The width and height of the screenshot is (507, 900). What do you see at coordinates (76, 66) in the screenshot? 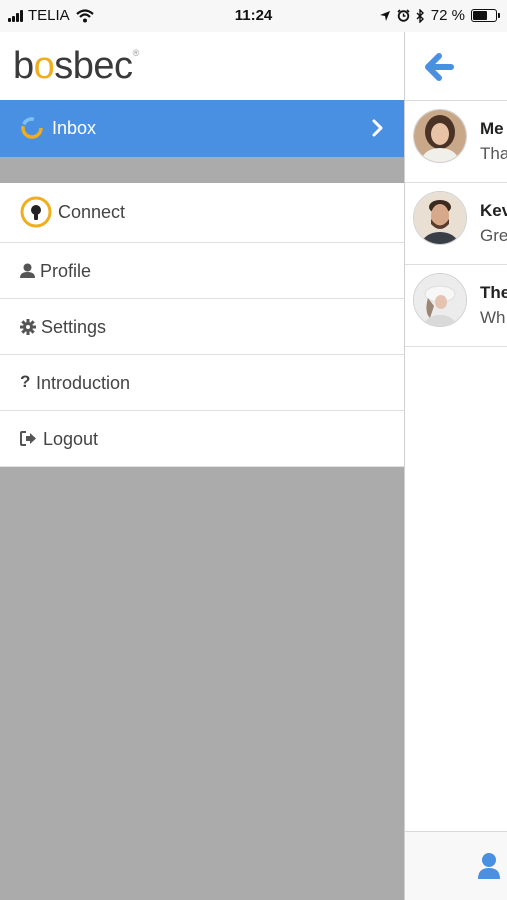
I see `app-logo: bosbec®` at bounding box center [76, 66].